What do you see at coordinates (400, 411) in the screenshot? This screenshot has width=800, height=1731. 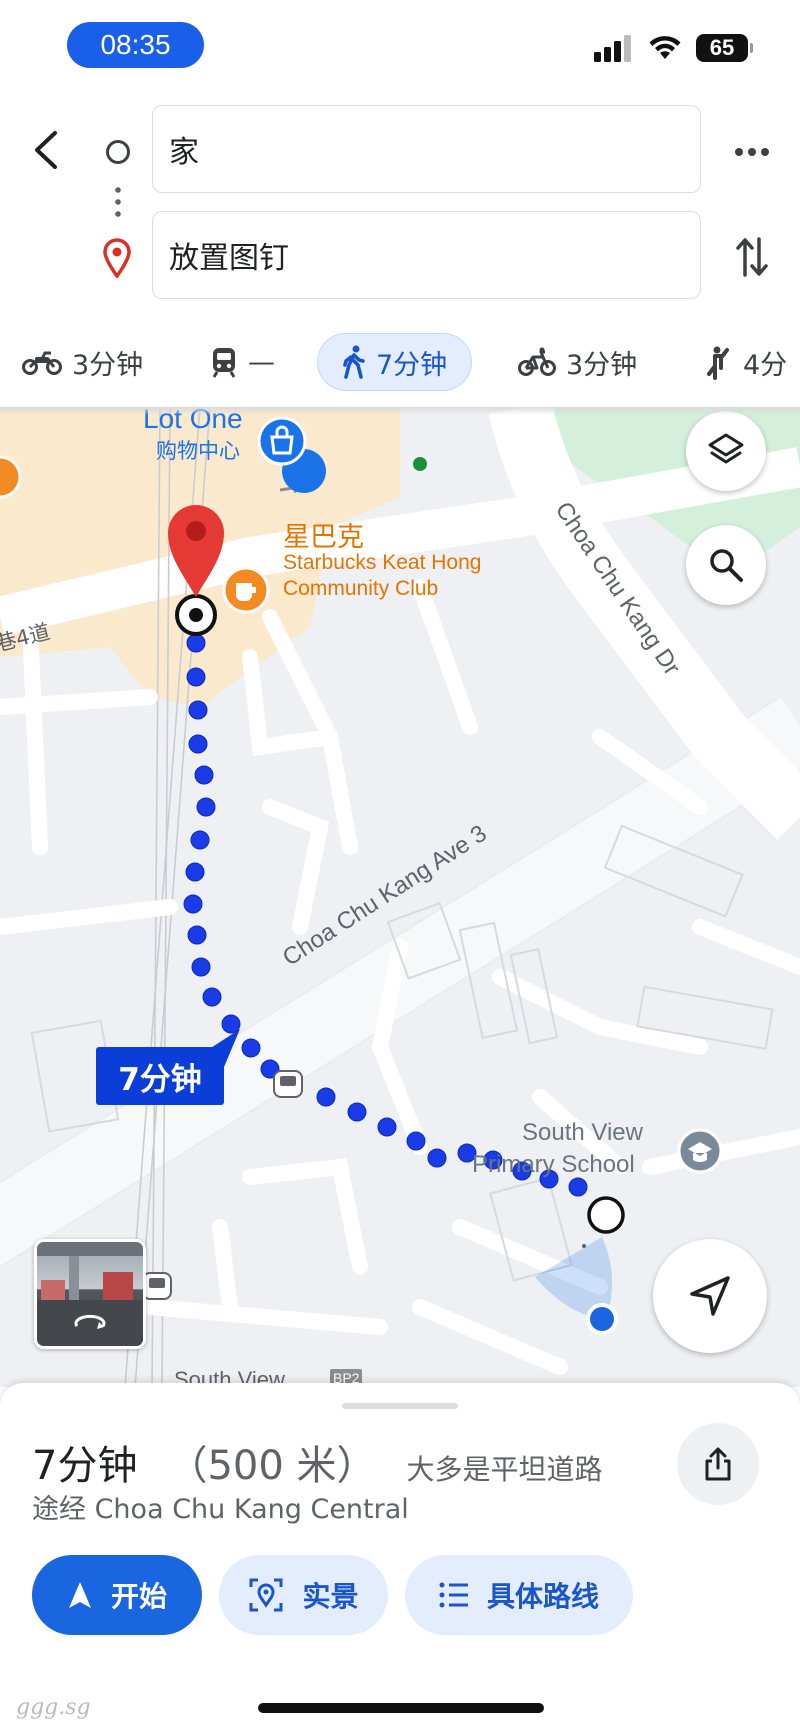 I see `map-top-shadow` at bounding box center [400, 411].